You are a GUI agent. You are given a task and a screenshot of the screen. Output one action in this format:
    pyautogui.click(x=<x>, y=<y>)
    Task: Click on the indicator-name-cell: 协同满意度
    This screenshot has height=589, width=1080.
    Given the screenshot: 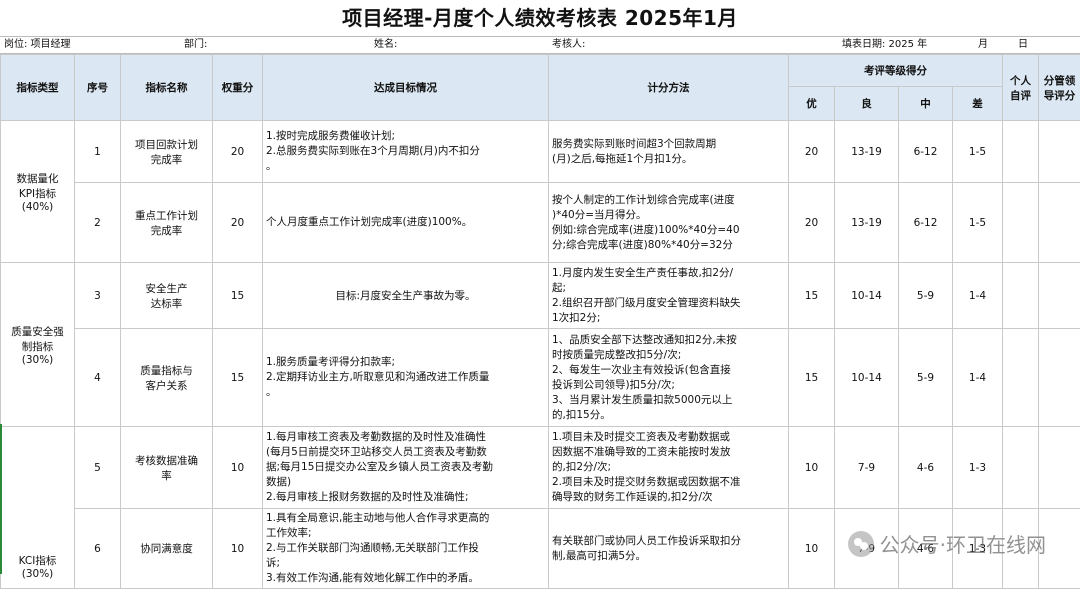 What is the action you would take?
    pyautogui.click(x=167, y=549)
    